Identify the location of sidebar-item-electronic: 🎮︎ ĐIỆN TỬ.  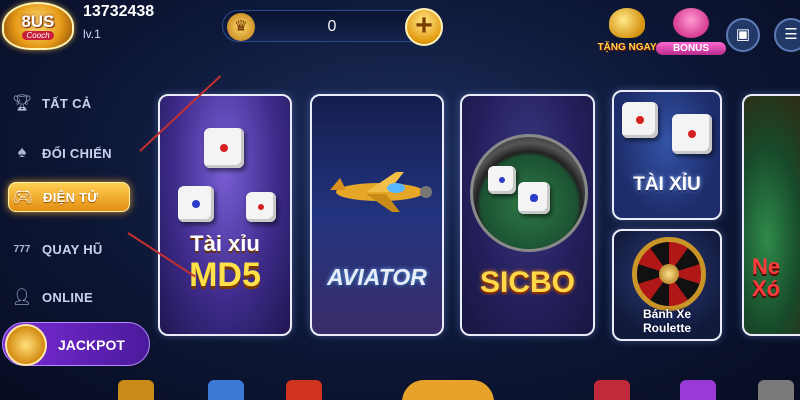
(69, 197).